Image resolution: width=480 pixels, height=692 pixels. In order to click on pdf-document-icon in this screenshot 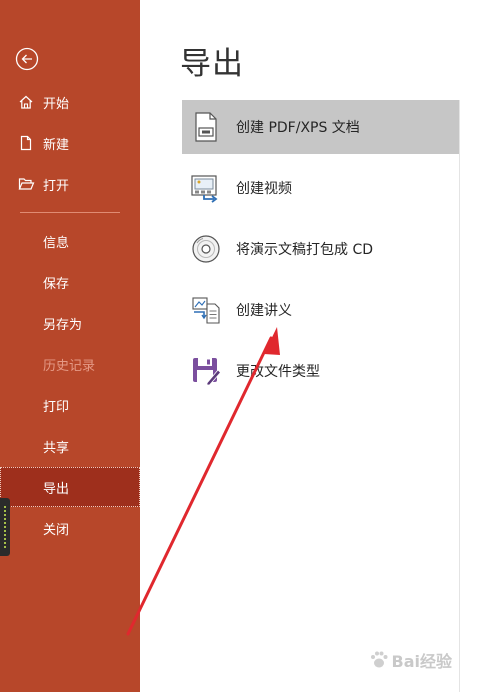, I will do `click(206, 127)`.